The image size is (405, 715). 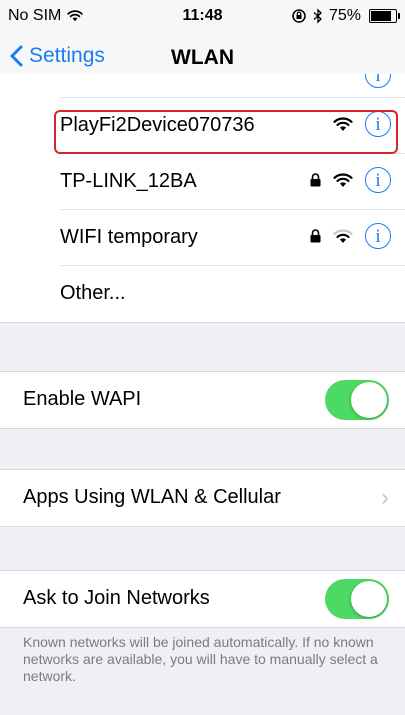 What do you see at coordinates (202, 86) in the screenshot?
I see `network-row-partial: i` at bounding box center [202, 86].